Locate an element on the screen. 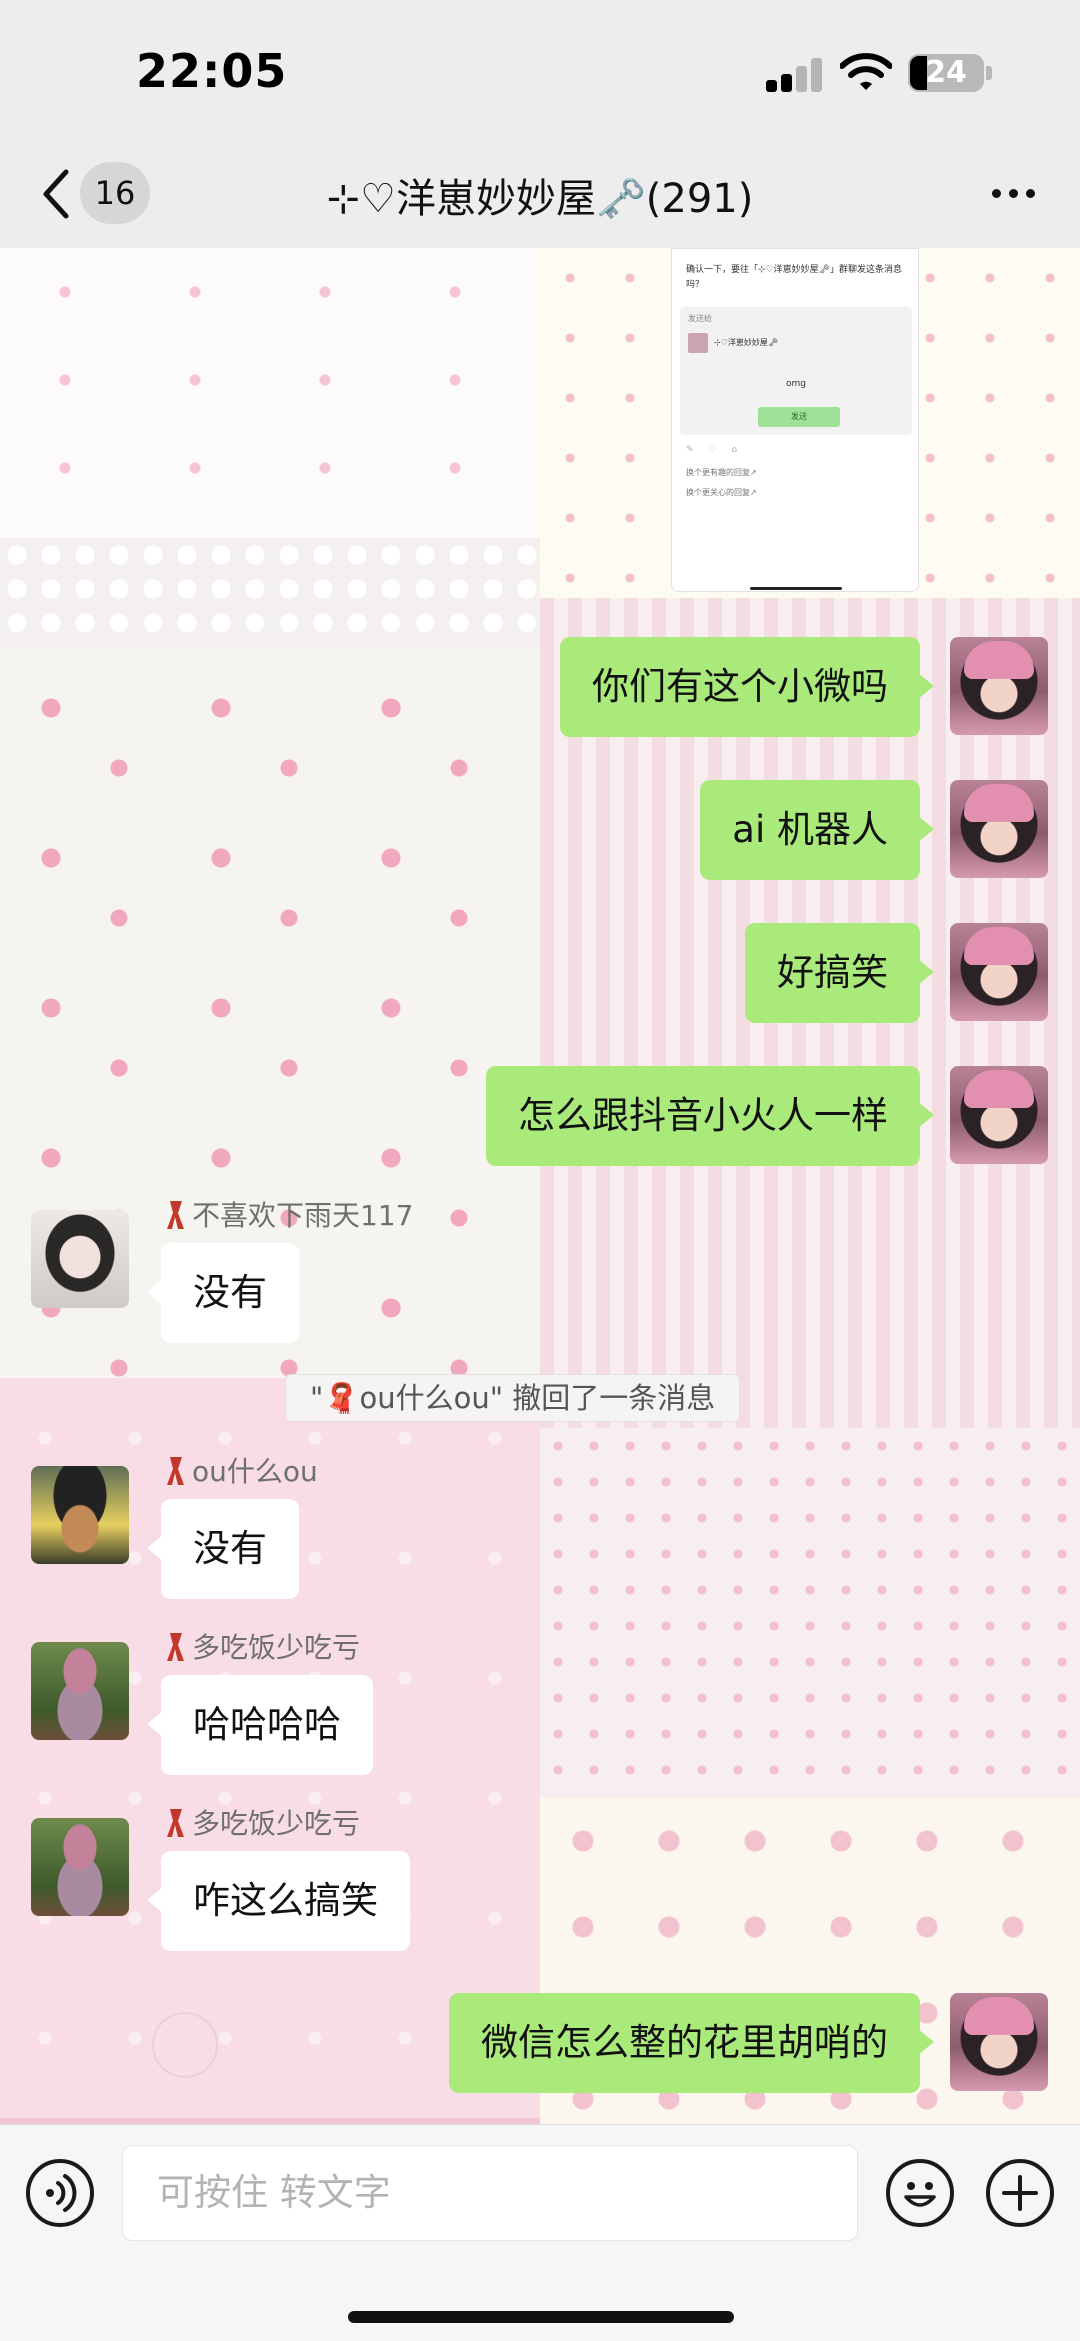  incoming-message: 咋这么搞笑 is located at coordinates (278, 1901).